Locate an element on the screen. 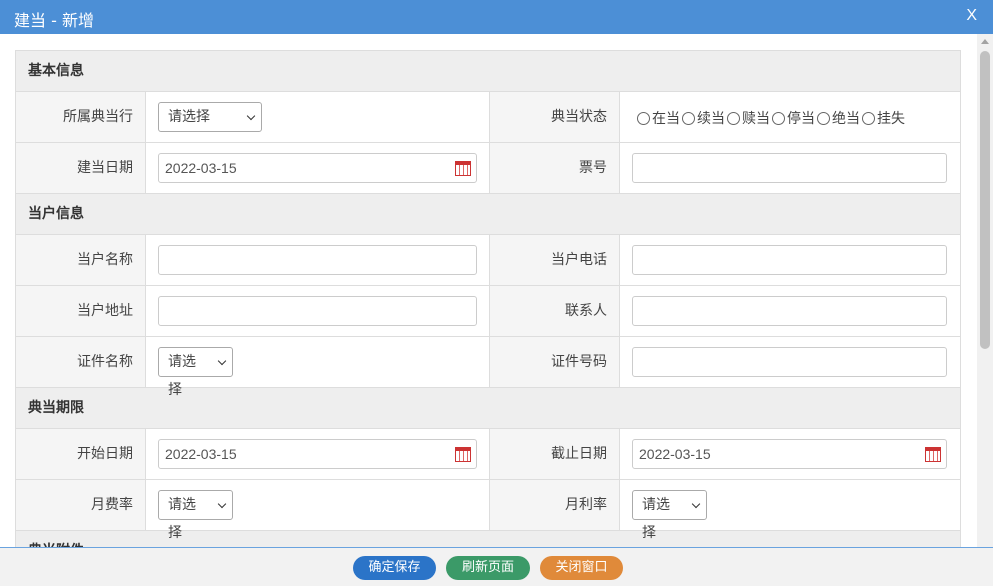 The width and height of the screenshot is (993, 586). fee-rate-label: 月费率 is located at coordinates (81, 505).